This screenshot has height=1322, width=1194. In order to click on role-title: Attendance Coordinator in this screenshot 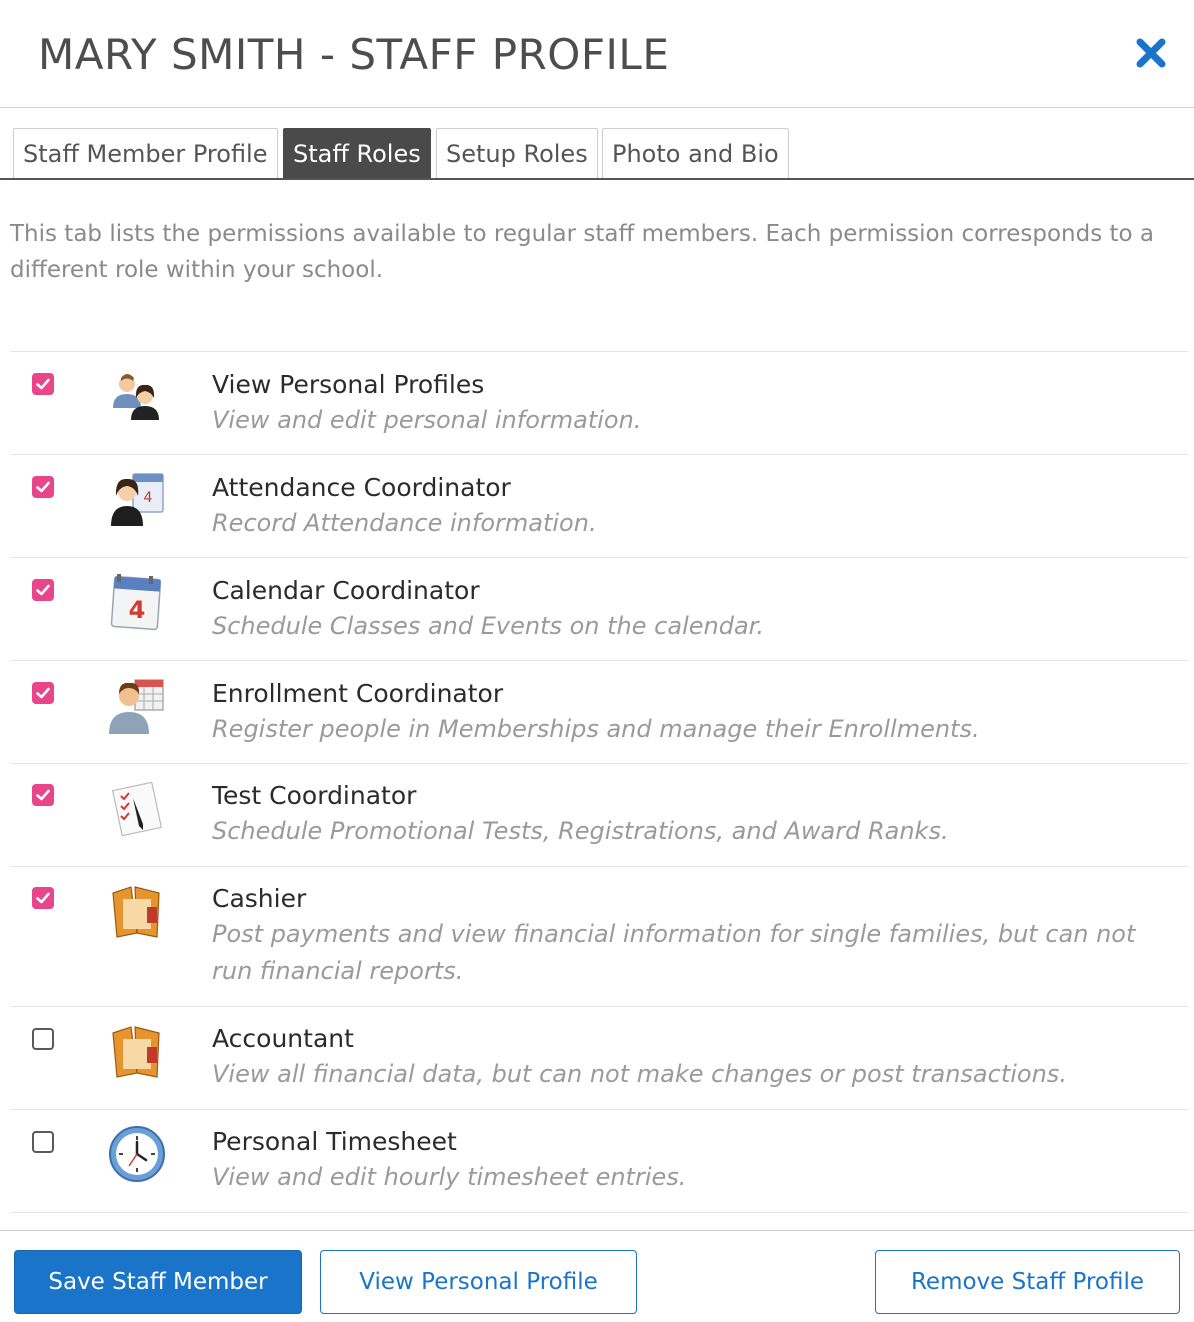, I will do `click(361, 487)`.